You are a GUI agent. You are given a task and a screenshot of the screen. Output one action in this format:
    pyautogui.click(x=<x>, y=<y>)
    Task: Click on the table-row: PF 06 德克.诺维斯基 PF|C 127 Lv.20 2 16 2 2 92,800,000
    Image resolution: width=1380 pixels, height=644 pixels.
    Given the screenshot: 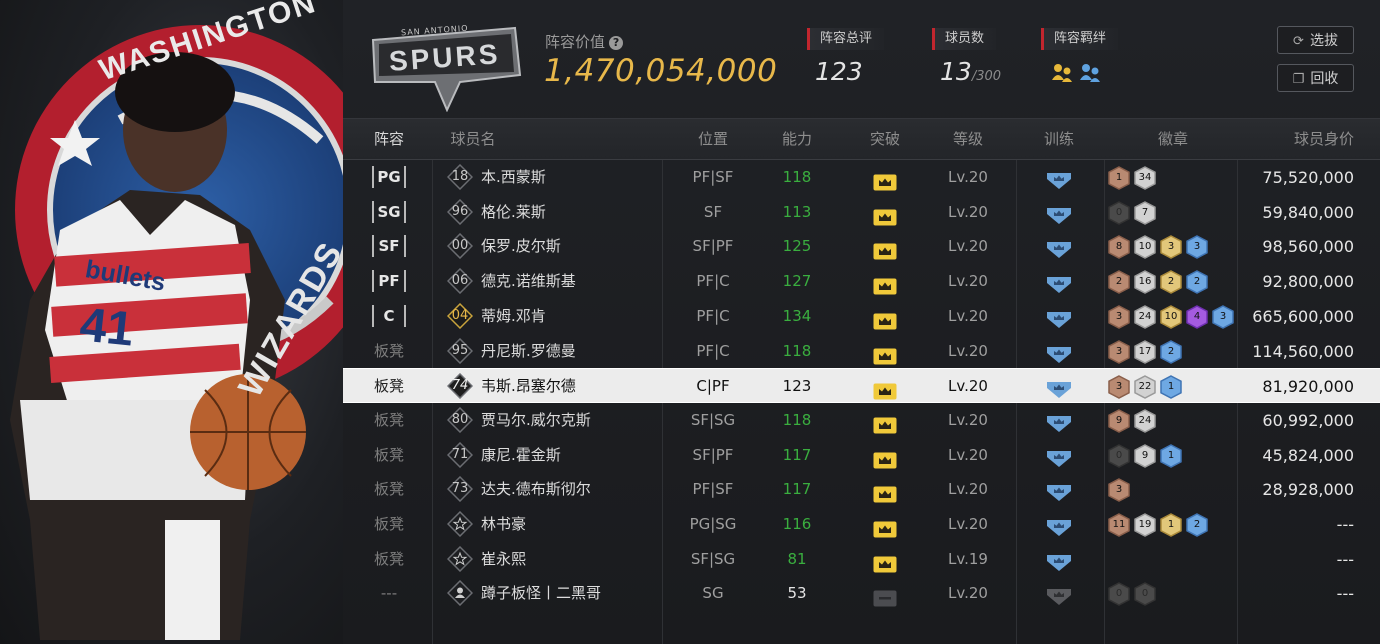 What is the action you would take?
    pyautogui.click(x=861, y=281)
    